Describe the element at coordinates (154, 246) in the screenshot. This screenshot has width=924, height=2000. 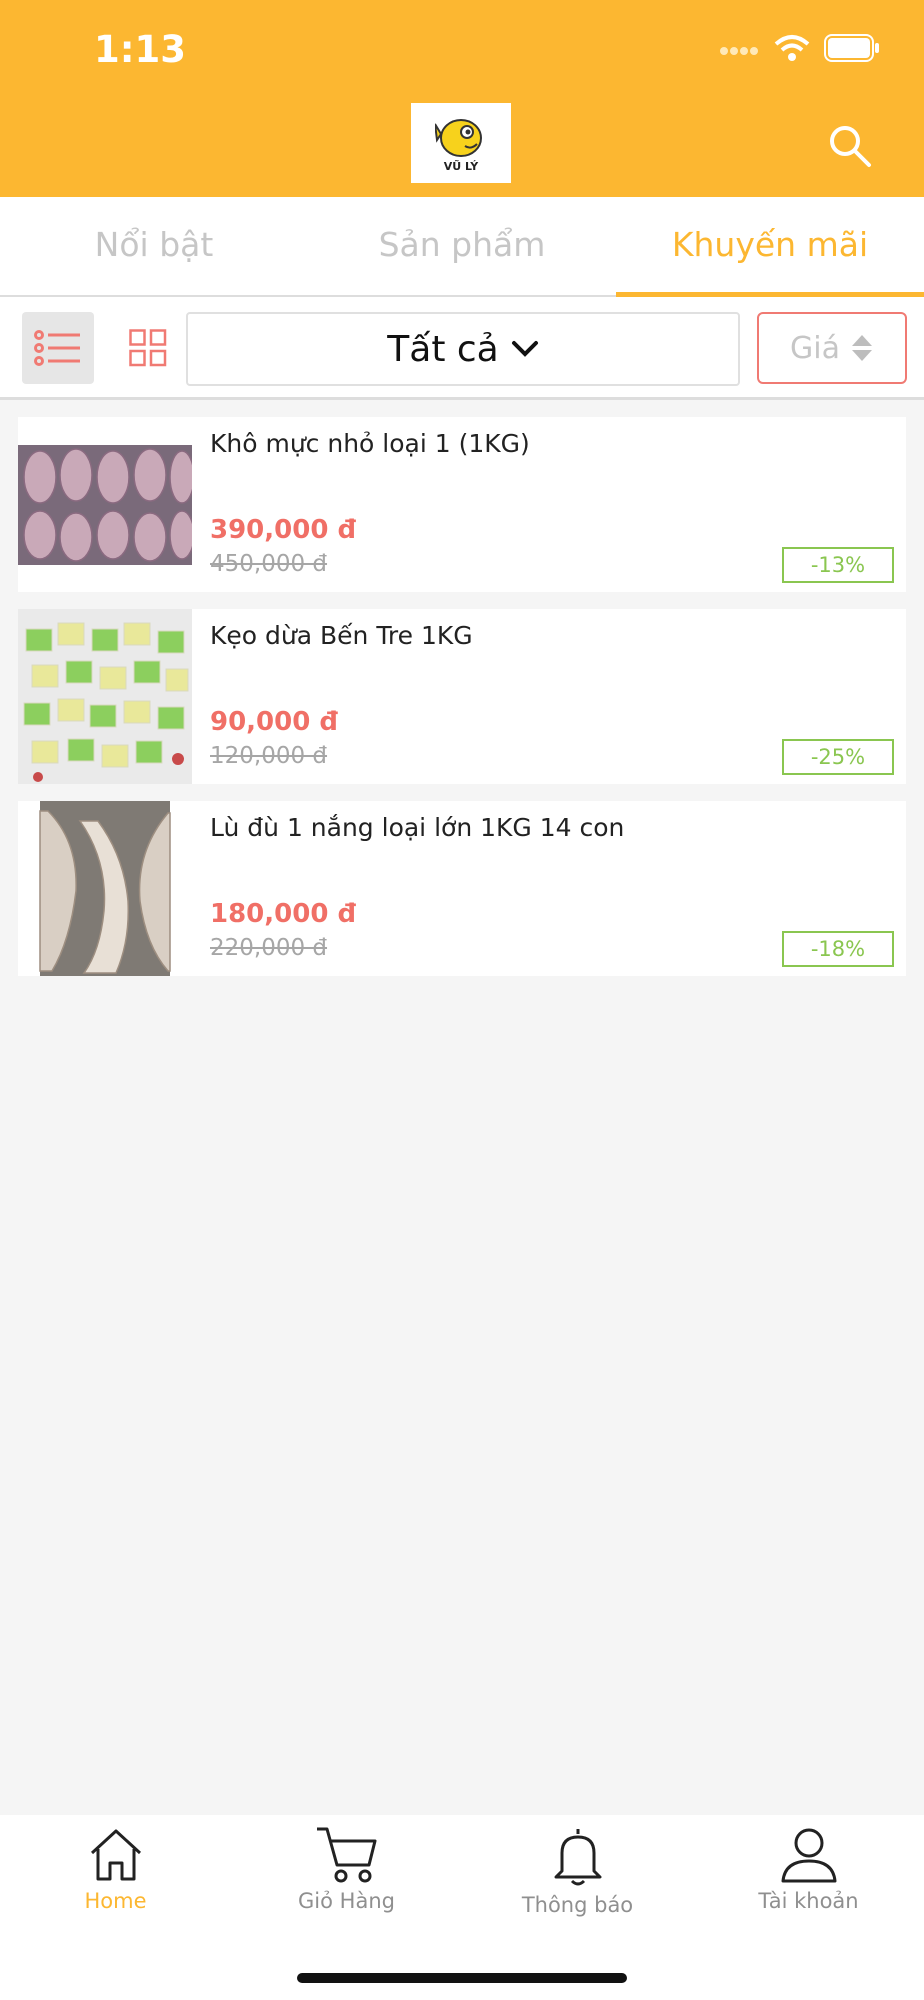
I see `tab-featured: Nổi bật` at that location.